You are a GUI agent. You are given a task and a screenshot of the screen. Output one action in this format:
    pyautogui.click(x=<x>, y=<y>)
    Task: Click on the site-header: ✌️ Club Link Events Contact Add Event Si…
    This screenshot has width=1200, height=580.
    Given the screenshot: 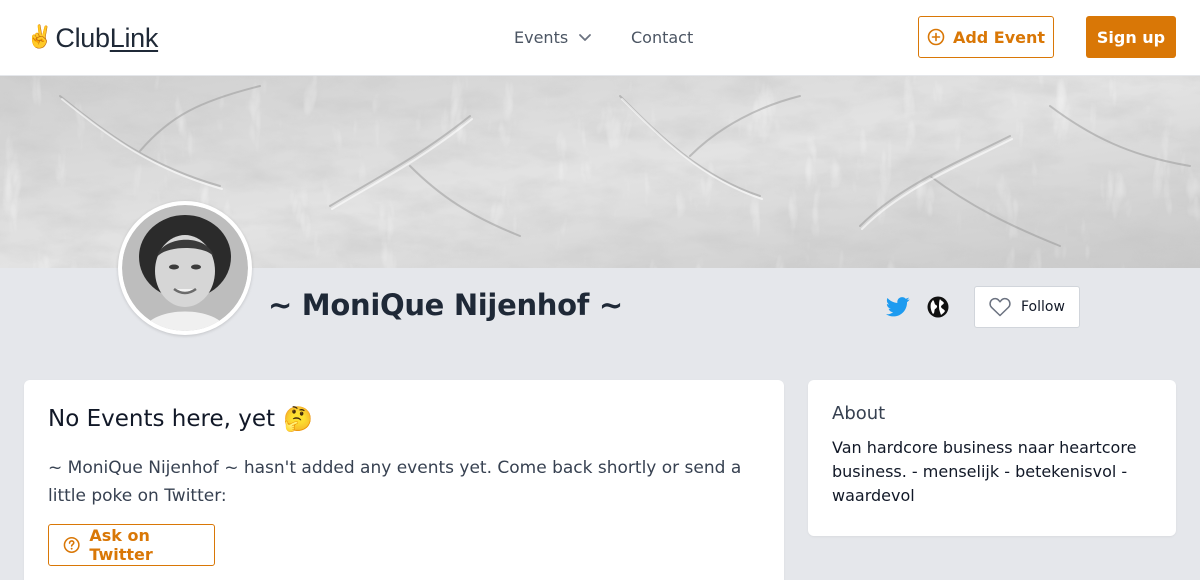 What is the action you would take?
    pyautogui.click(x=600, y=38)
    